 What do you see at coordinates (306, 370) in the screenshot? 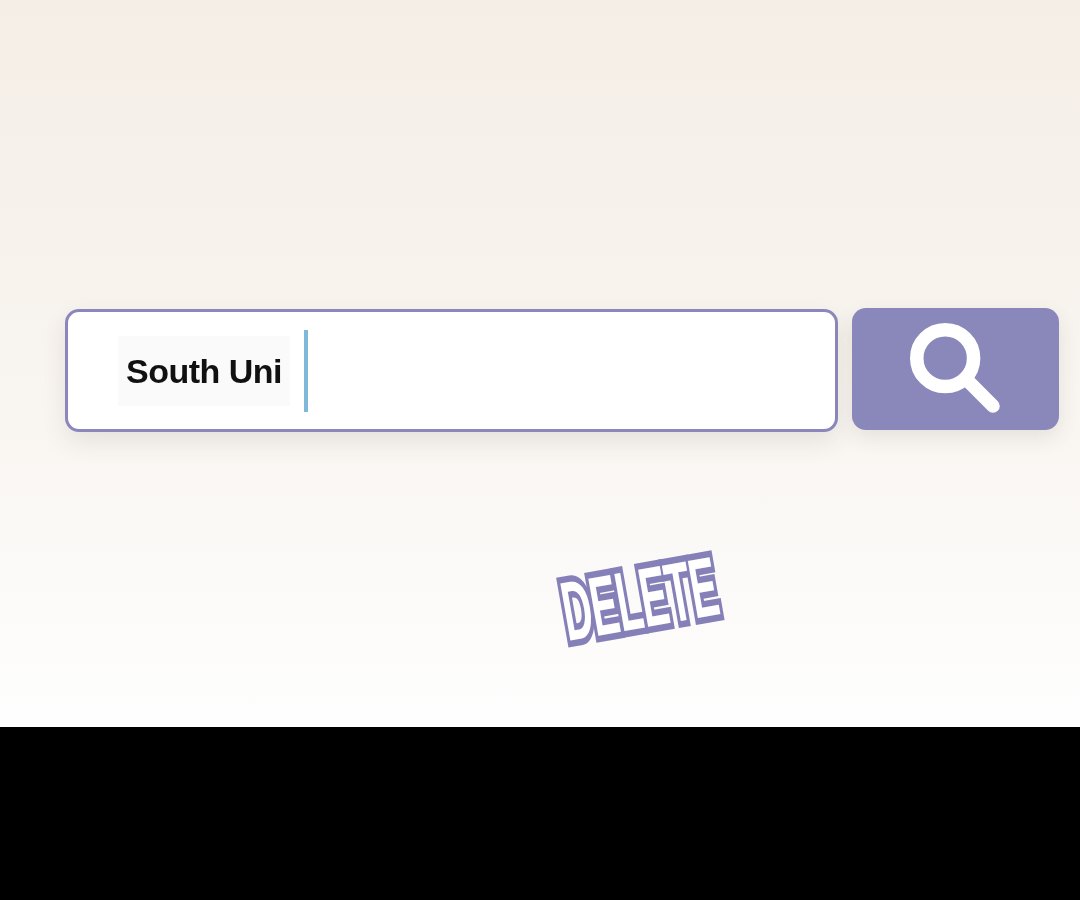
I see `text-cursor-icon` at bounding box center [306, 370].